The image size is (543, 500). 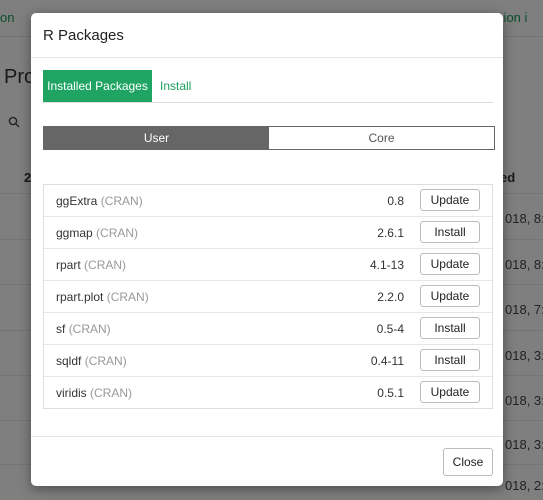 I want to click on package-name-cell: ggExtra (CRAN), so click(x=99, y=201).